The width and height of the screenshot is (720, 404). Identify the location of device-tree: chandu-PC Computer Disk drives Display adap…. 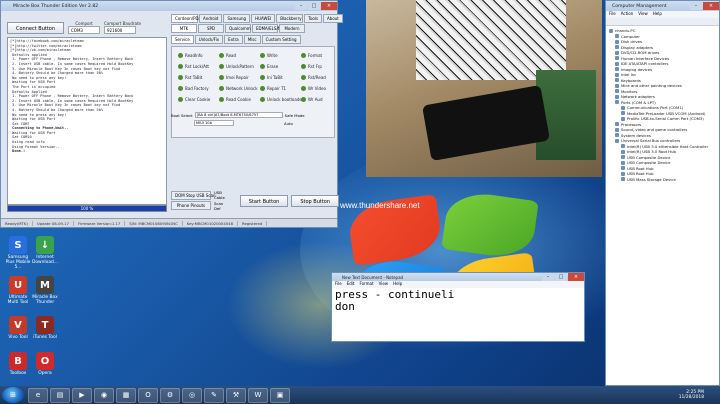
(662, 105).